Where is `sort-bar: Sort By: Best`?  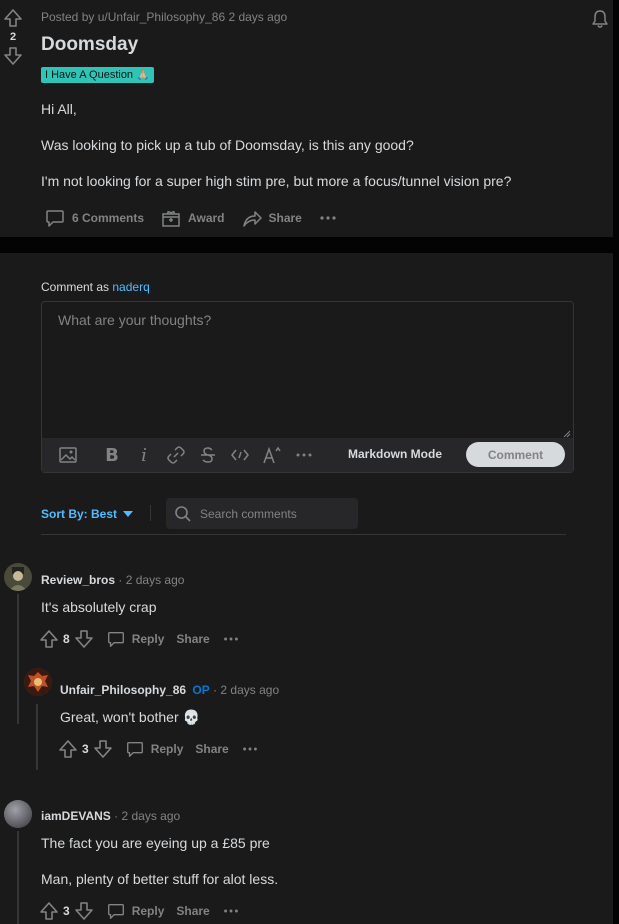 sort-bar: Sort By: Best is located at coordinates (303, 516).